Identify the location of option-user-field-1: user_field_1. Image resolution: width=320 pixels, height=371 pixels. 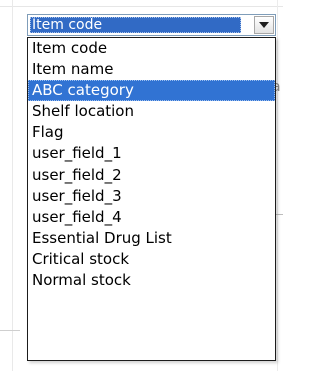
(151, 153).